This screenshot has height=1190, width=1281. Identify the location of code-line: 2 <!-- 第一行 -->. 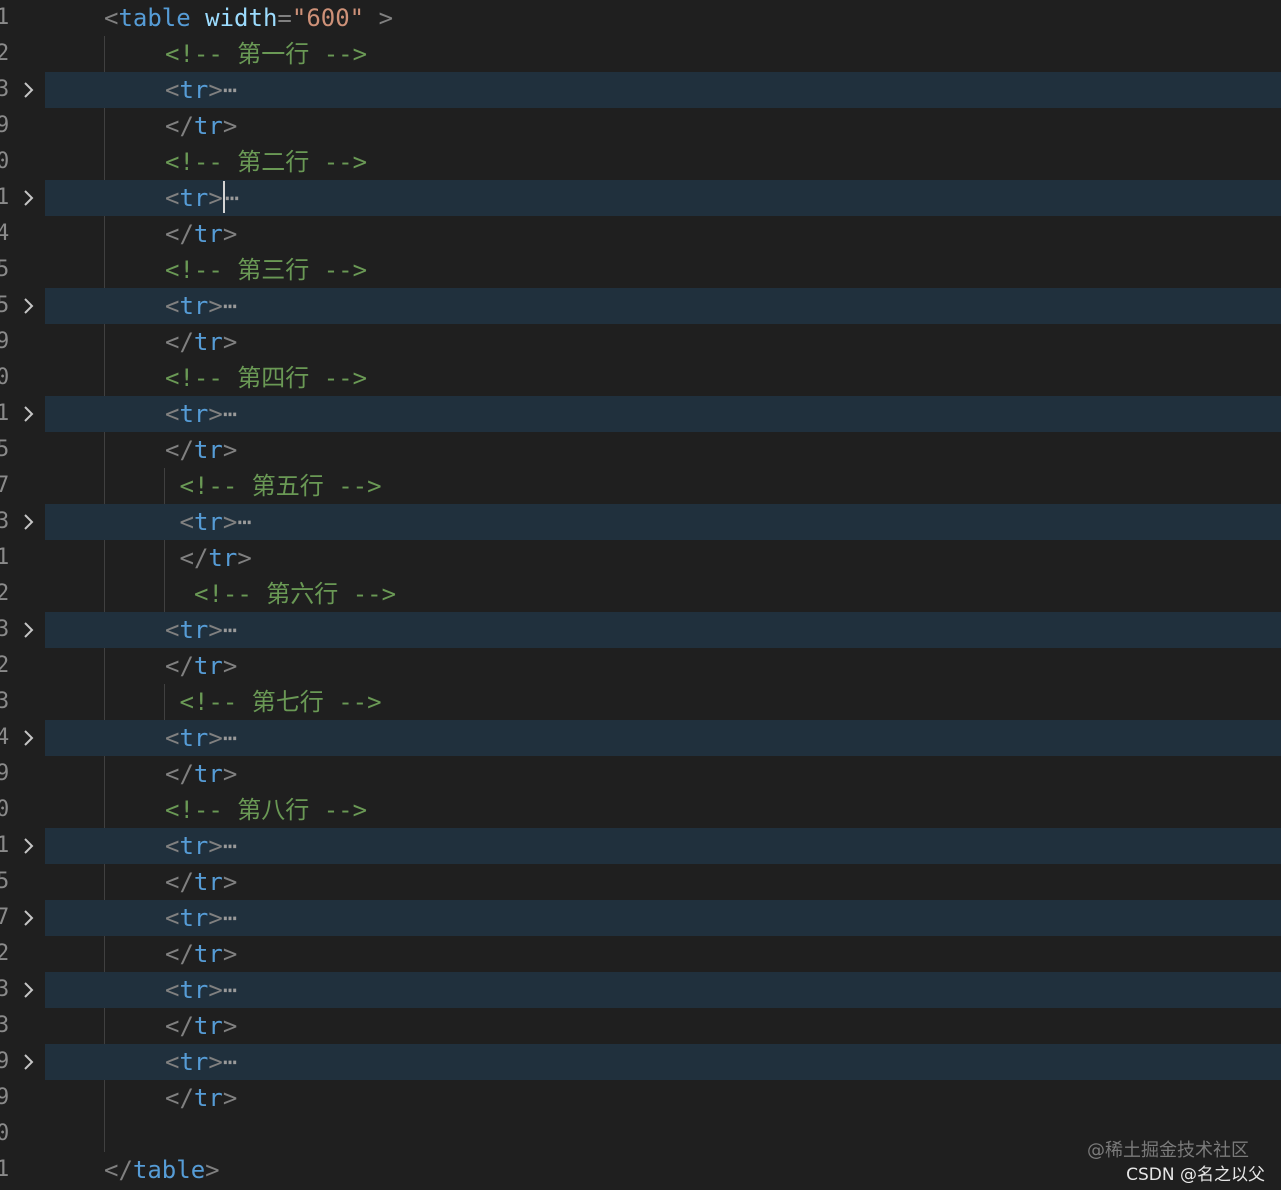
(640, 54).